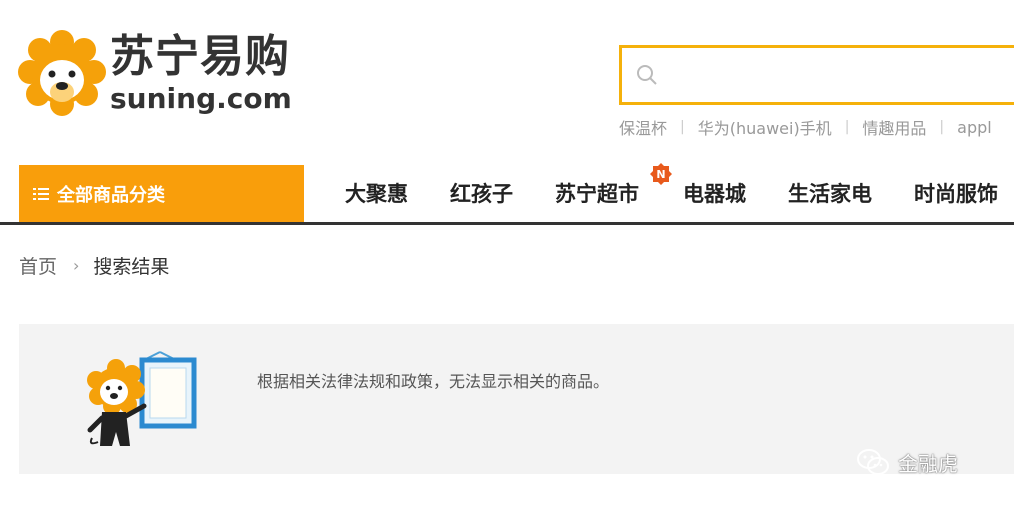 The height and width of the screenshot is (505, 1014). Describe the element at coordinates (433, 381) in the screenshot. I see `no-results-message: 根据相关法律法规和政策，无法显示相关的商品。` at that location.